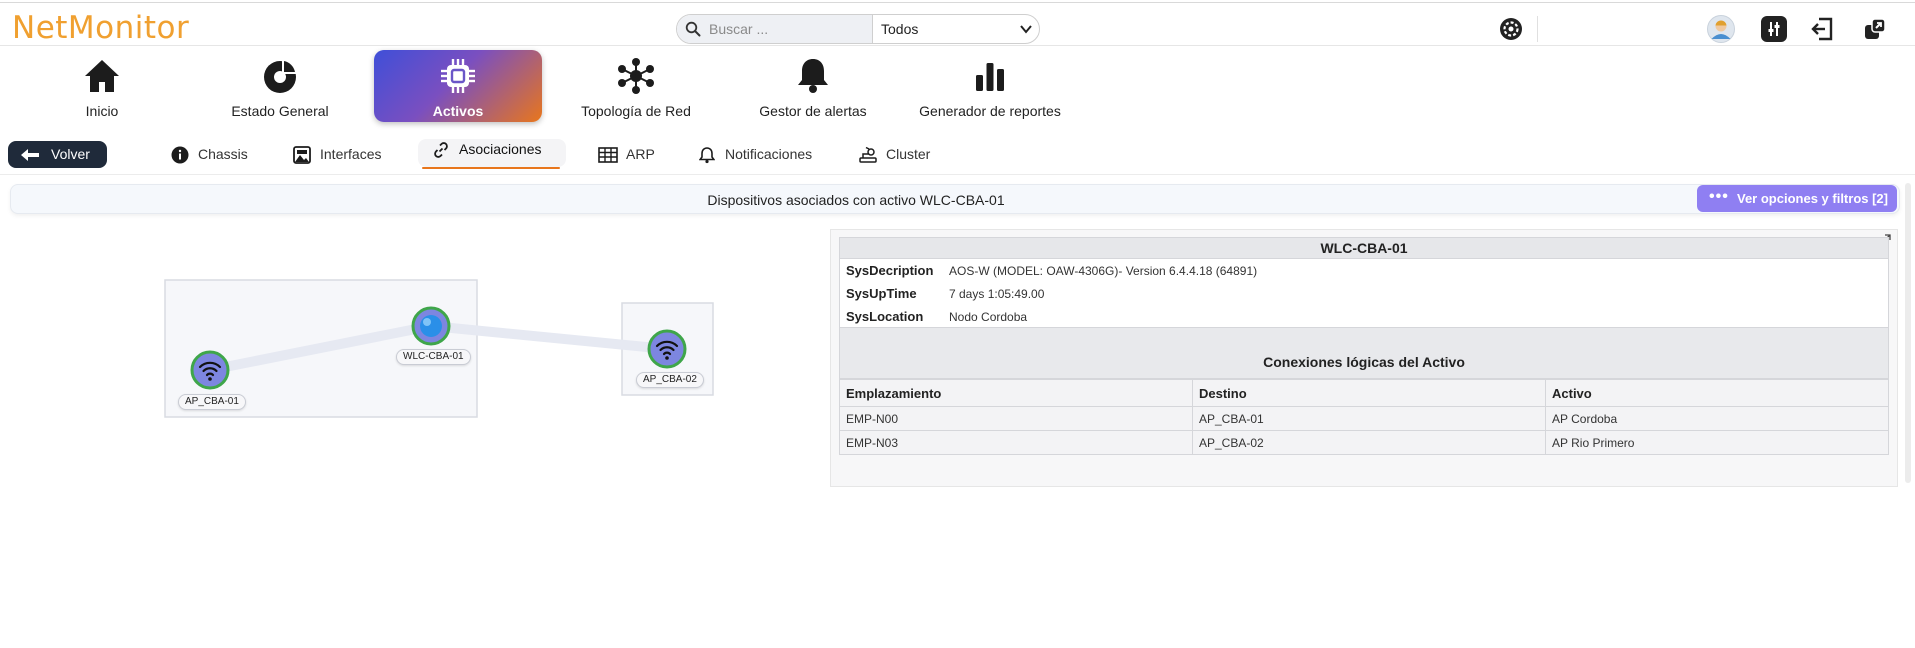 The image size is (1915, 648). I want to click on logout-icon, so click(1822, 29).